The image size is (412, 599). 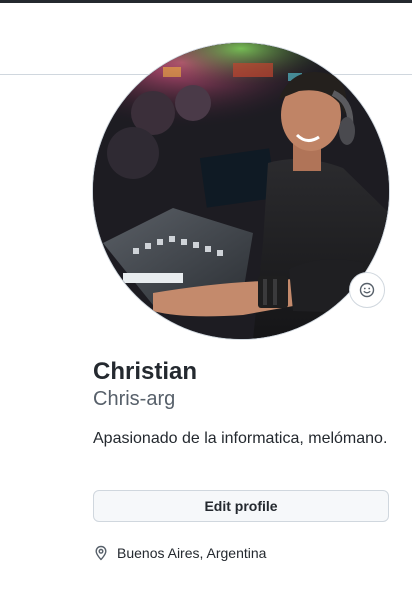 What do you see at coordinates (134, 399) in the screenshot?
I see `profile-username: Chris-arg` at bounding box center [134, 399].